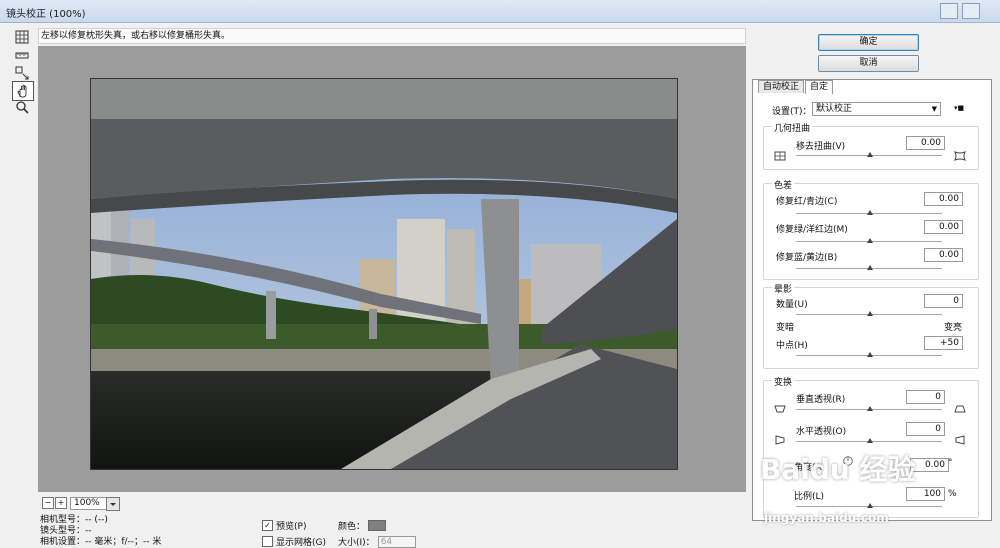 Image resolution: width=1000 pixels, height=548 pixels. Describe the element at coordinates (377, 525) in the screenshot. I see `grid-color-swatch` at that location.